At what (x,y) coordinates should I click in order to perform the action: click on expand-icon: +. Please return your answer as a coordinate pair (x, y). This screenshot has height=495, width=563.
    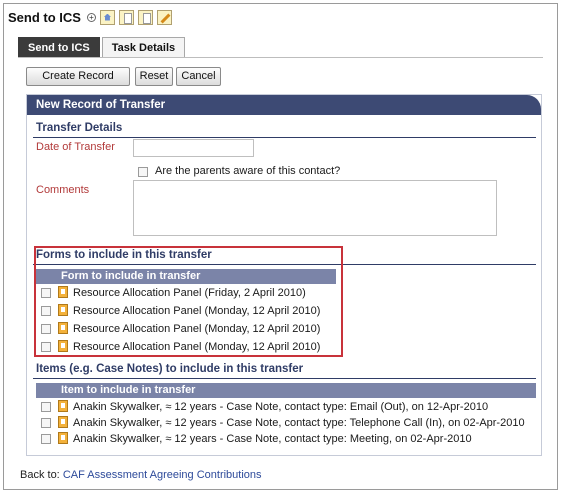
    Looking at the image, I should click on (91, 17).